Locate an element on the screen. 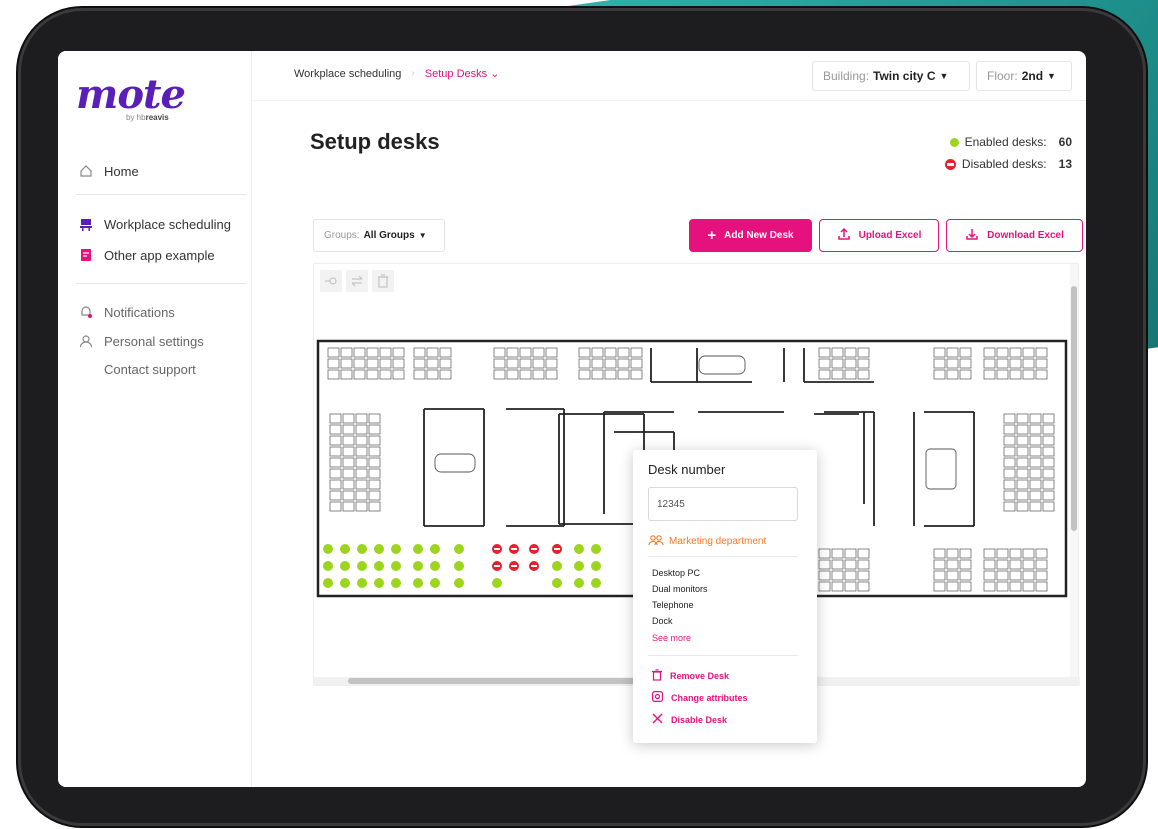 The image size is (1158, 829). change-attributes-button: Change attributes is located at coordinates (700, 697).